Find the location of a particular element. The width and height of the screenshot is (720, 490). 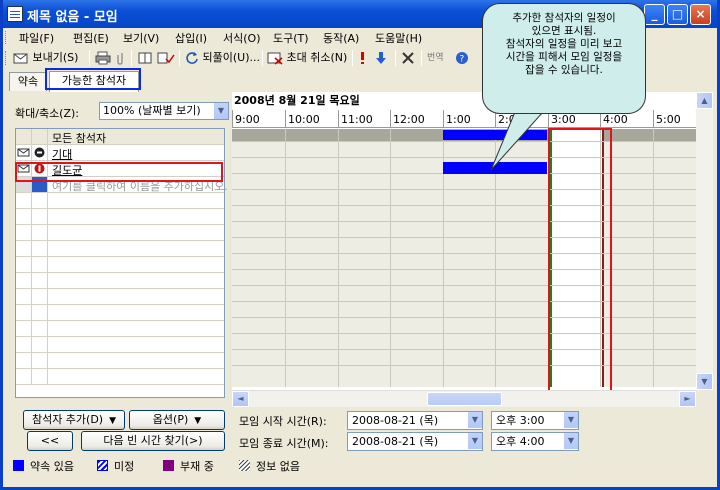

callout-line: 시간을 피해서 모임 일정을 is located at coordinates (564, 57).